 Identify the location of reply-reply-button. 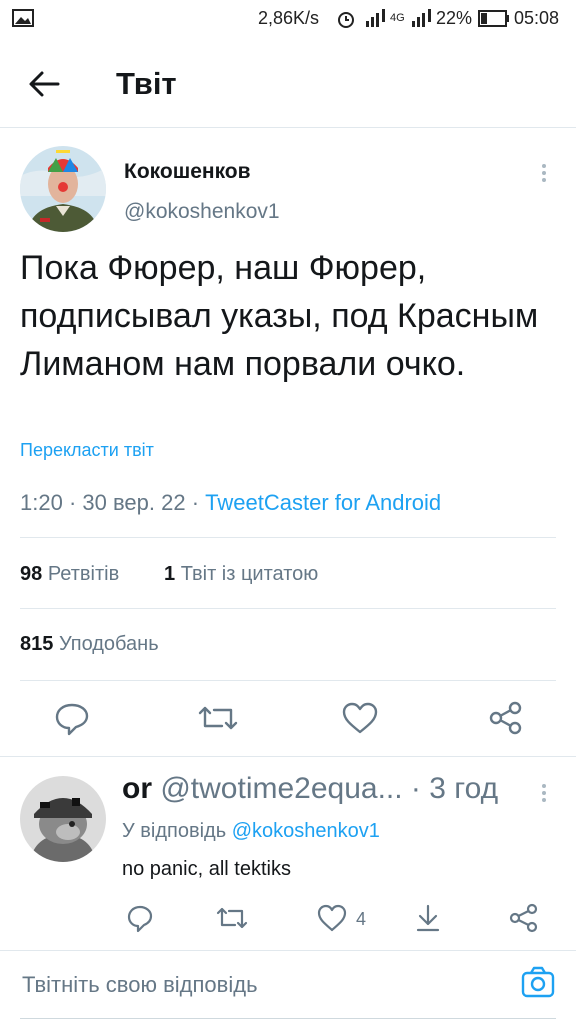
(140, 918).